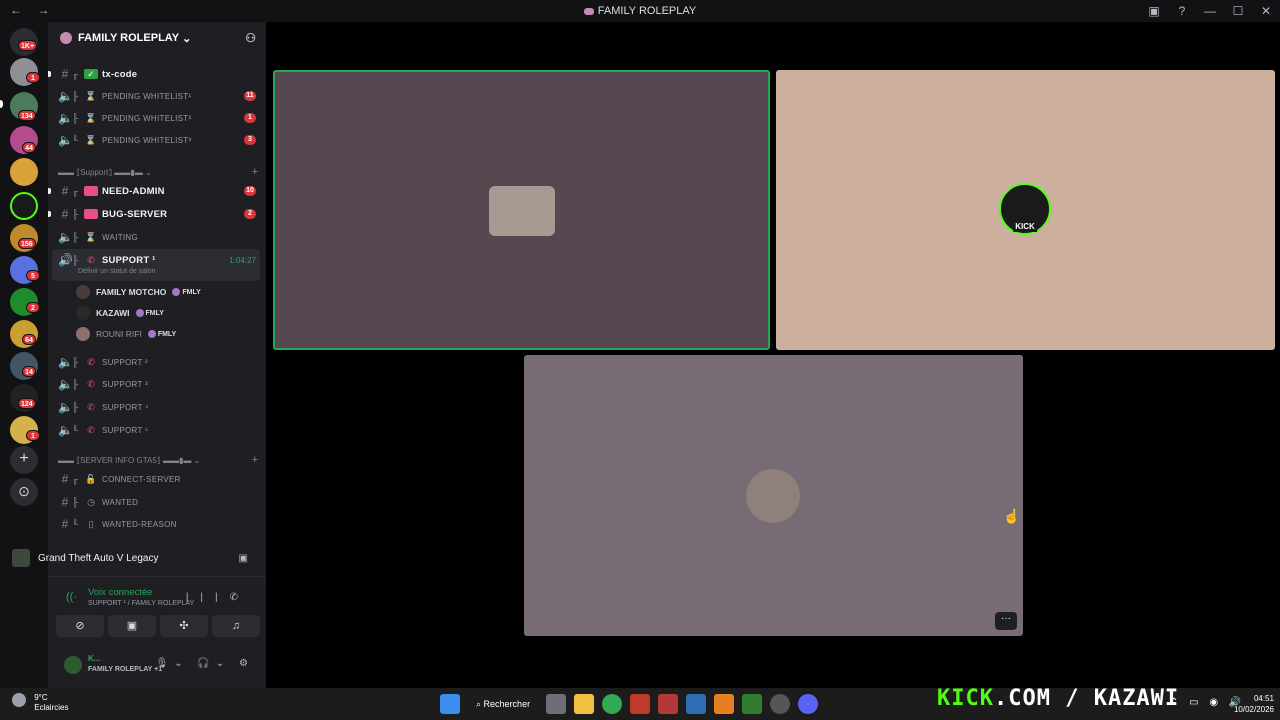 The width and height of the screenshot is (1280, 720). What do you see at coordinates (136, 558) in the screenshot?
I see `game-activity: Grand Theft Auto V Legacy ▣` at bounding box center [136, 558].